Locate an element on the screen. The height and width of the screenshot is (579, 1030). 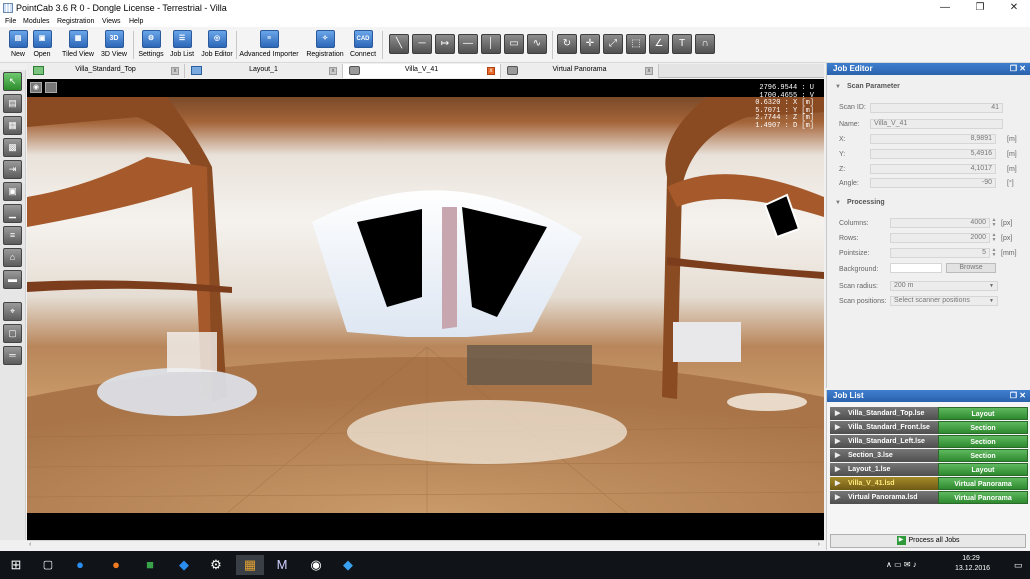
grid-tool-icon: ▩ is located at coordinates (12, 147).